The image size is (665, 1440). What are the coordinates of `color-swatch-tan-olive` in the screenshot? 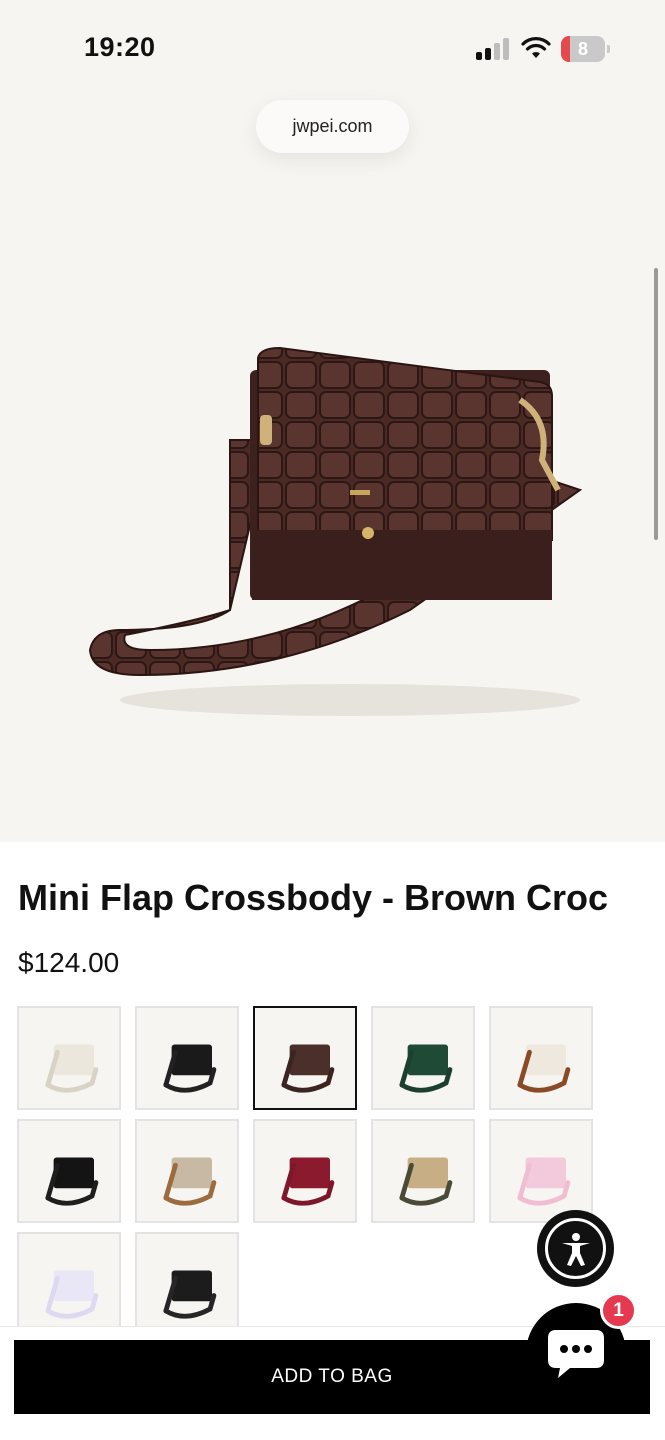 It's located at (423, 1171).